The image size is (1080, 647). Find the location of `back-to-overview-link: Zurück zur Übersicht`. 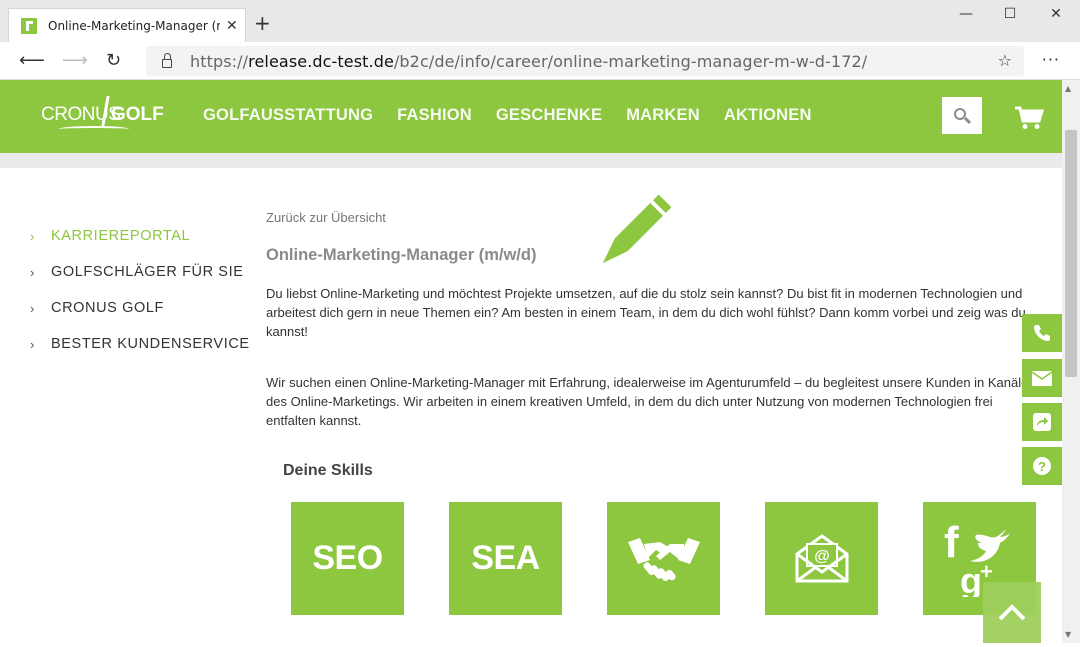

back-to-overview-link: Zurück zur Übersicht is located at coordinates (326, 217).